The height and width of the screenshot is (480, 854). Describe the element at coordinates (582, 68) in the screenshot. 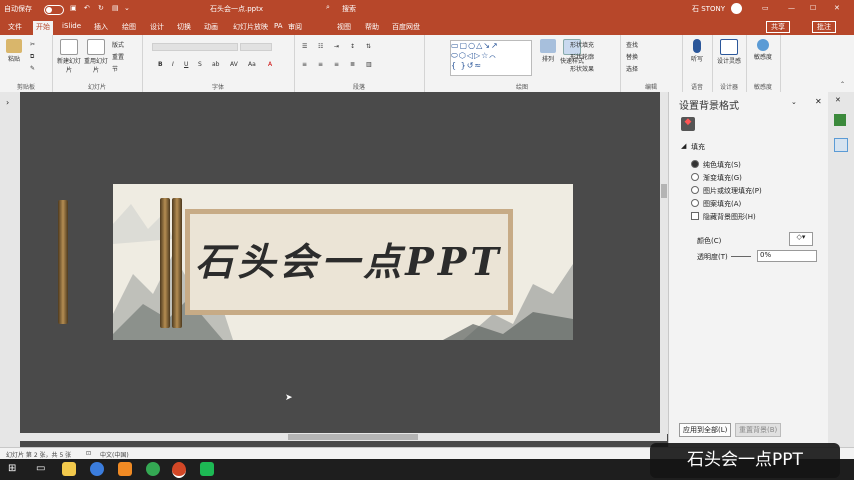

I see `shape-effects-button: 形状效果` at that location.